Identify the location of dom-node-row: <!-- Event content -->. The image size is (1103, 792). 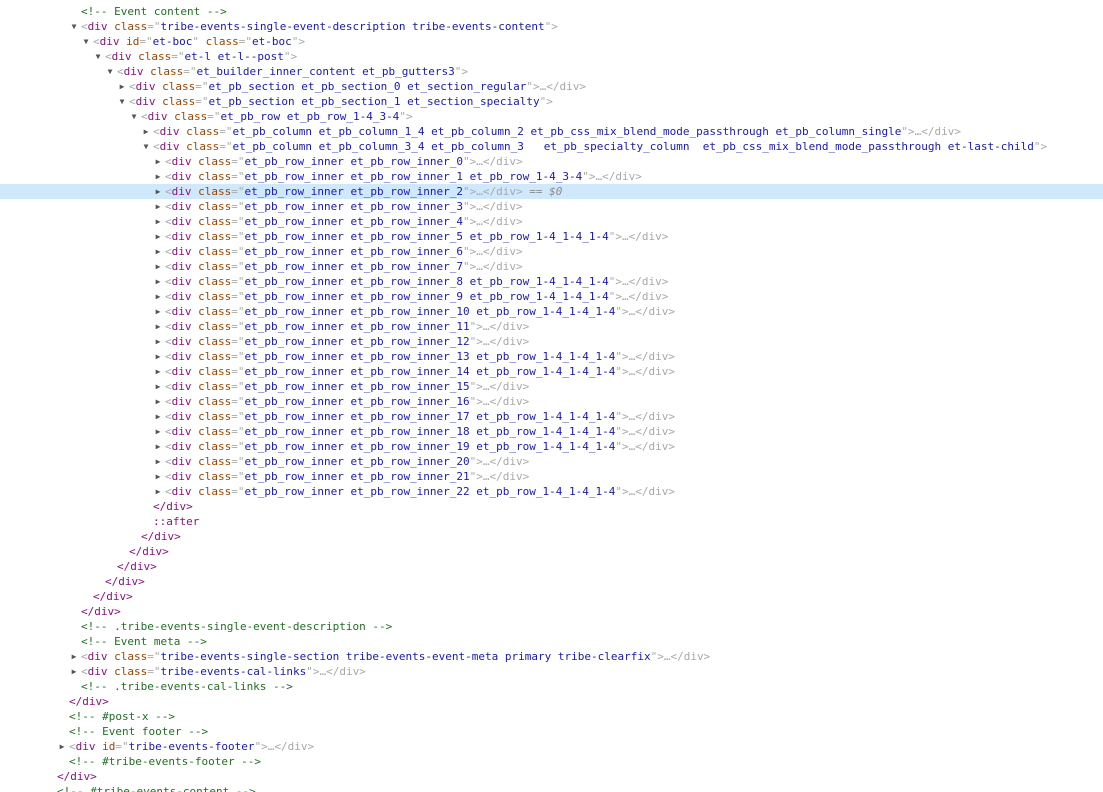
(551, 11).